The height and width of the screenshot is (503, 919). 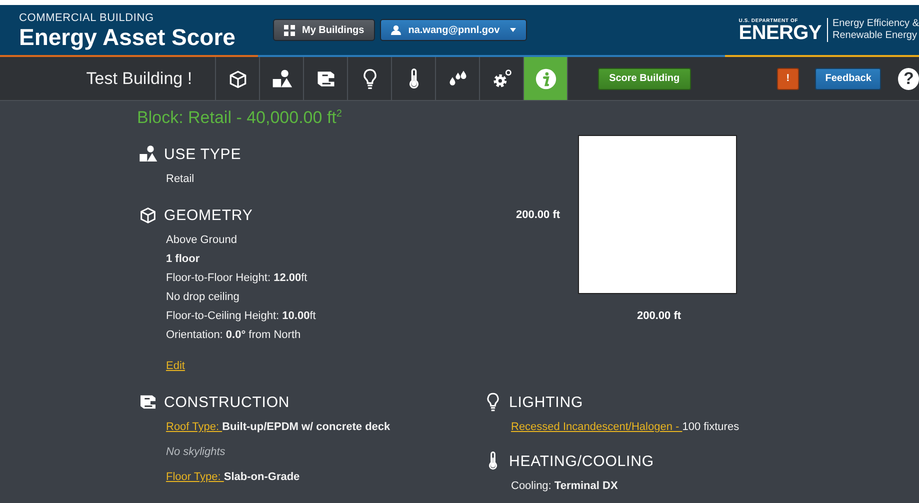 What do you see at coordinates (565, 486) in the screenshot?
I see `detail-text: Cooling: Terminal DX` at bounding box center [565, 486].